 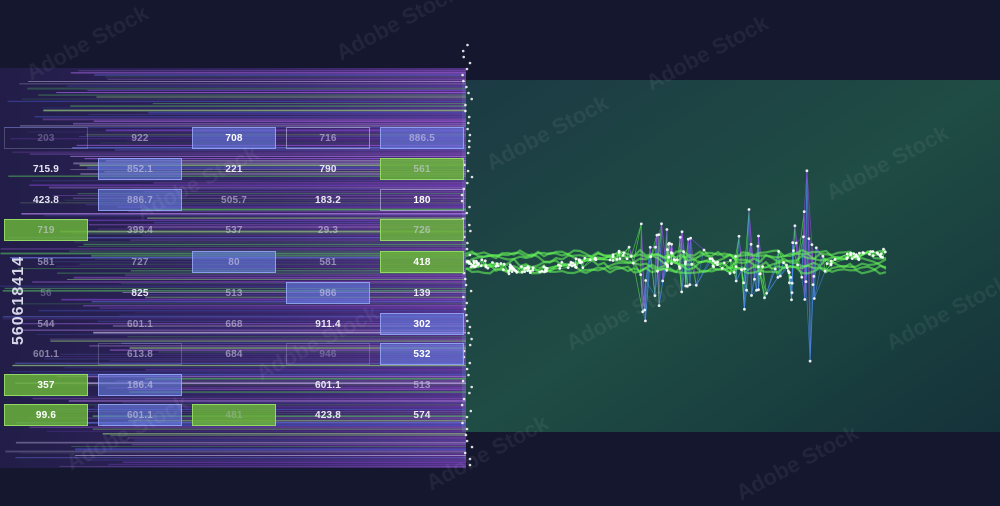 I want to click on table-cell: 139, so click(x=422, y=293).